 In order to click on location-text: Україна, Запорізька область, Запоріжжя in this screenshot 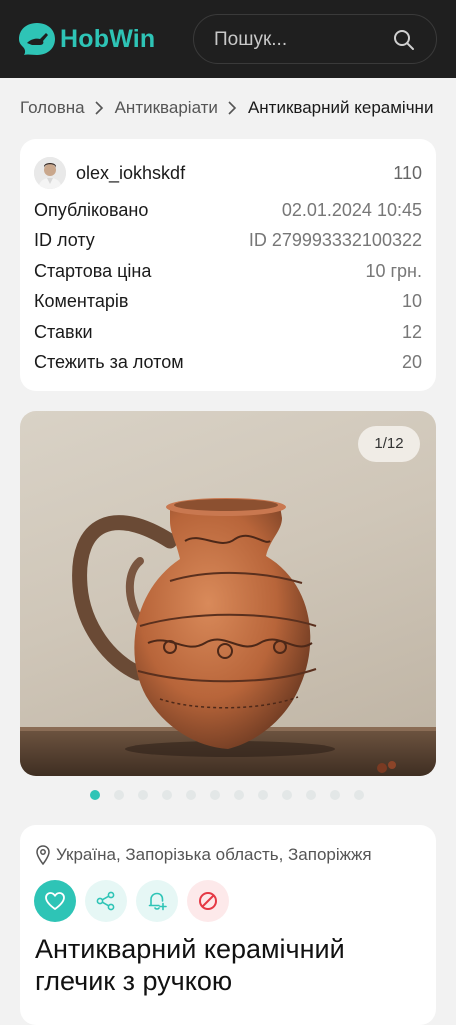, I will do `click(214, 854)`.